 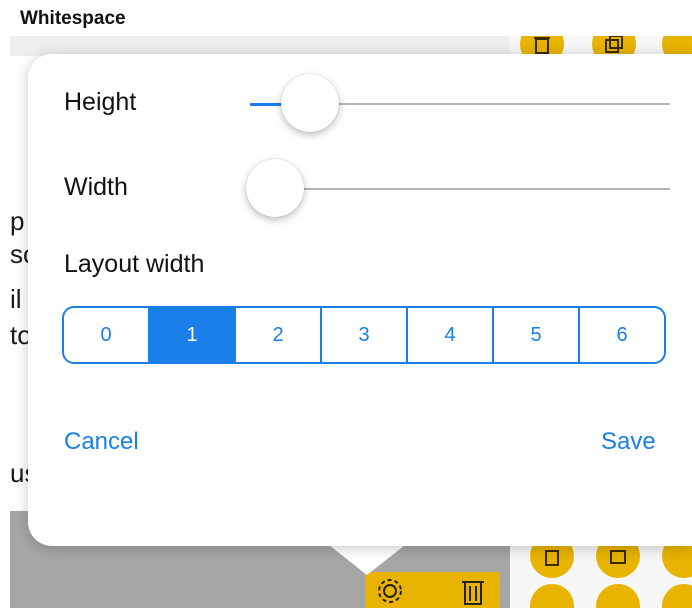 I want to click on window-title: Whitespace, so click(x=73, y=18).